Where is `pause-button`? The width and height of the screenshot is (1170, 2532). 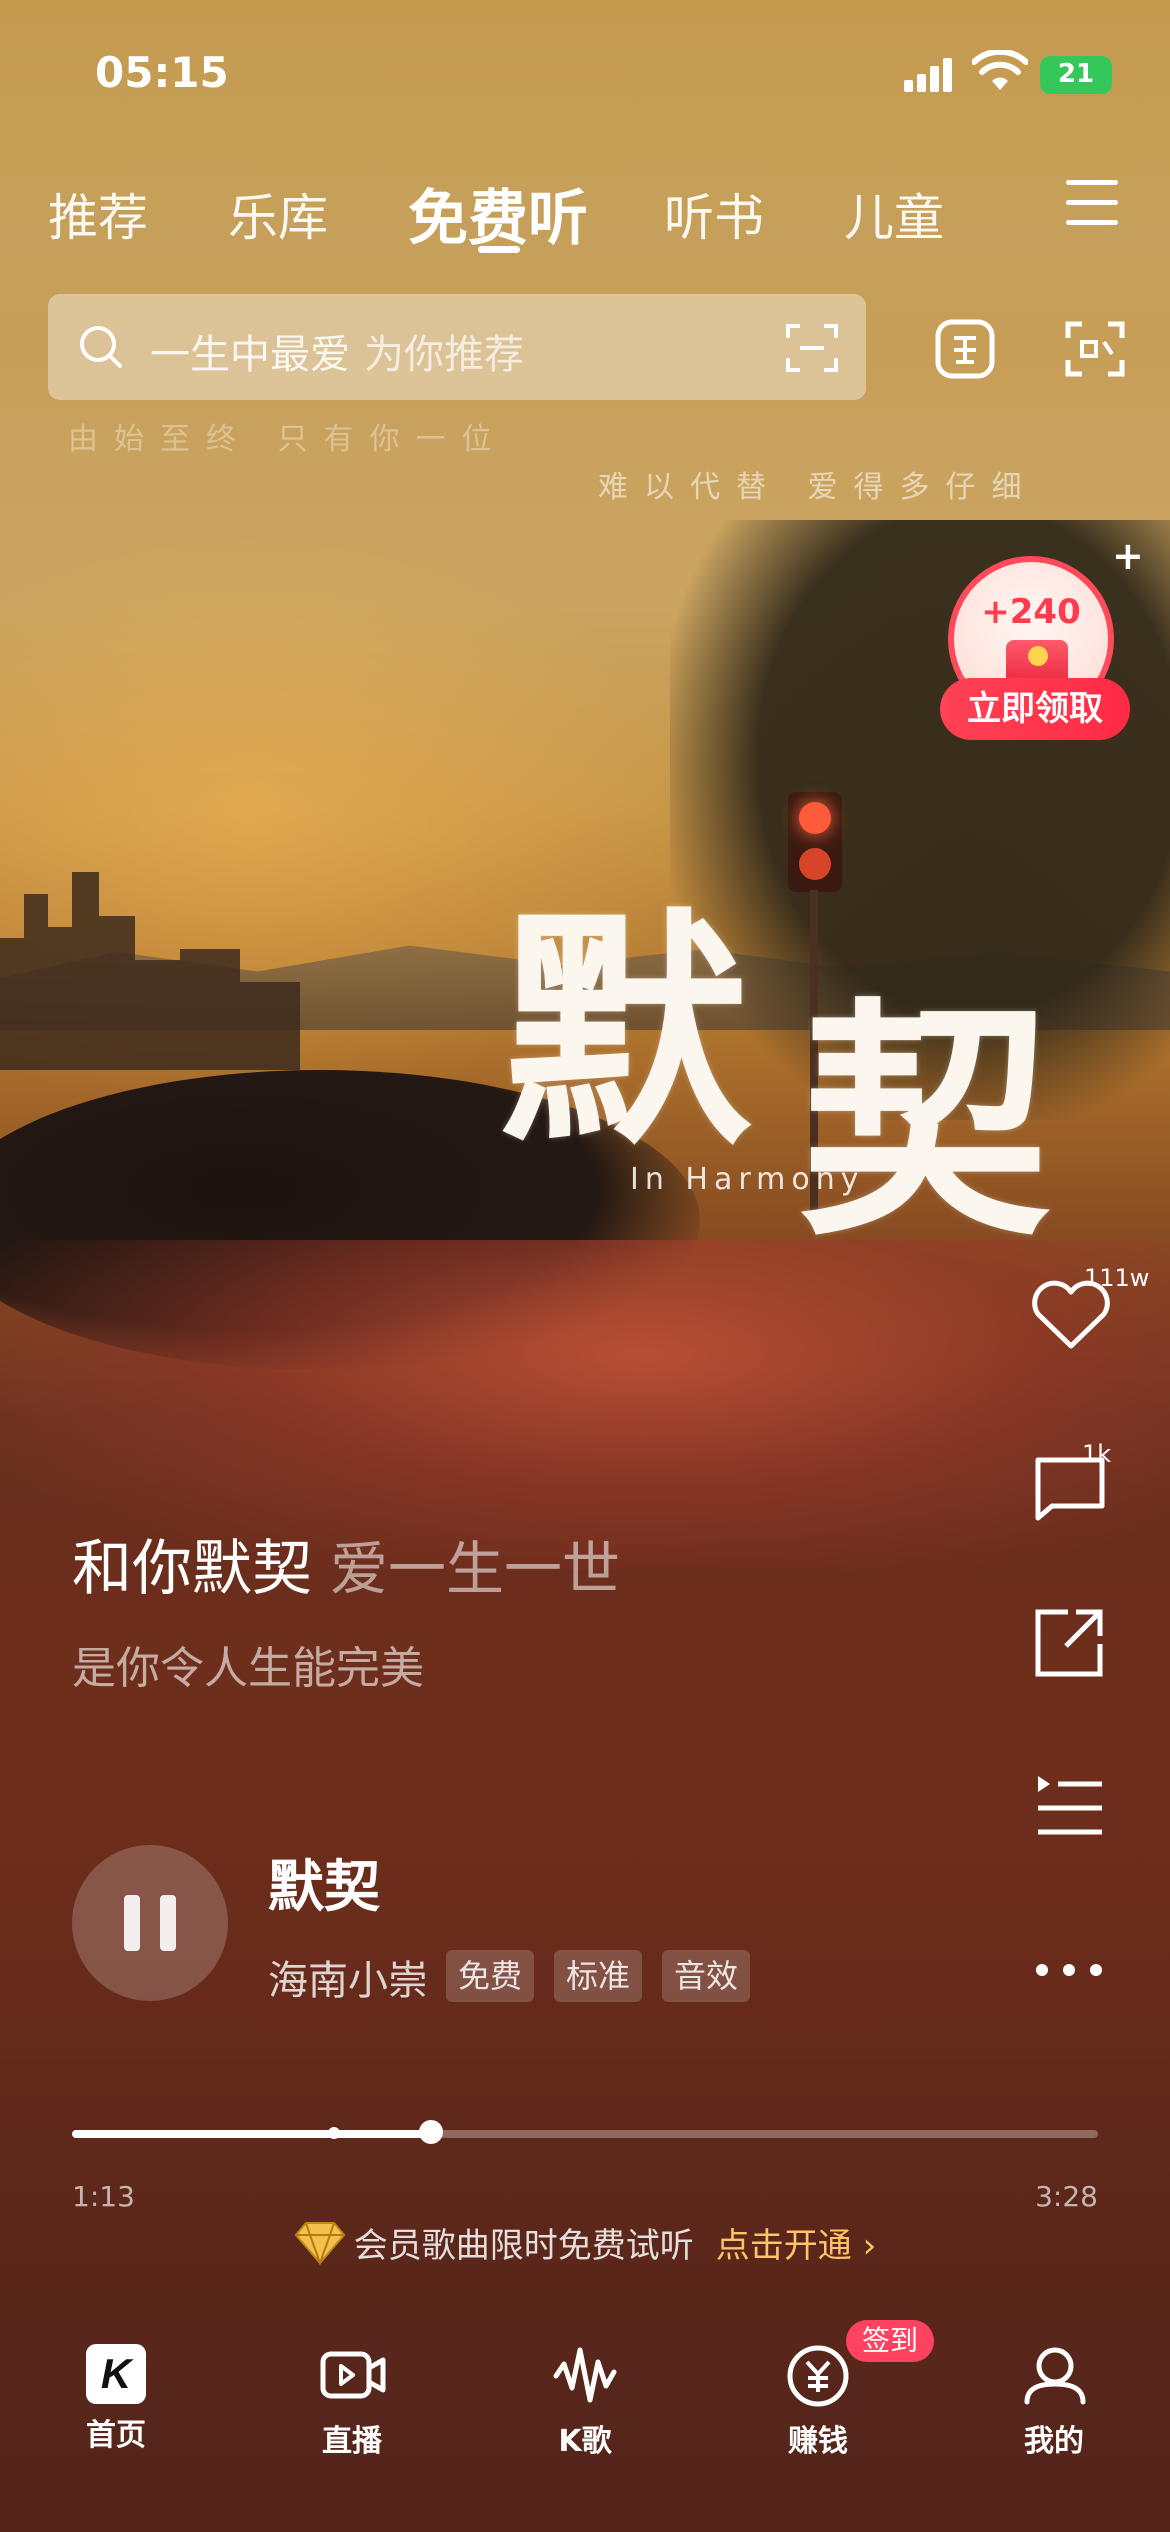 pause-button is located at coordinates (150, 1923).